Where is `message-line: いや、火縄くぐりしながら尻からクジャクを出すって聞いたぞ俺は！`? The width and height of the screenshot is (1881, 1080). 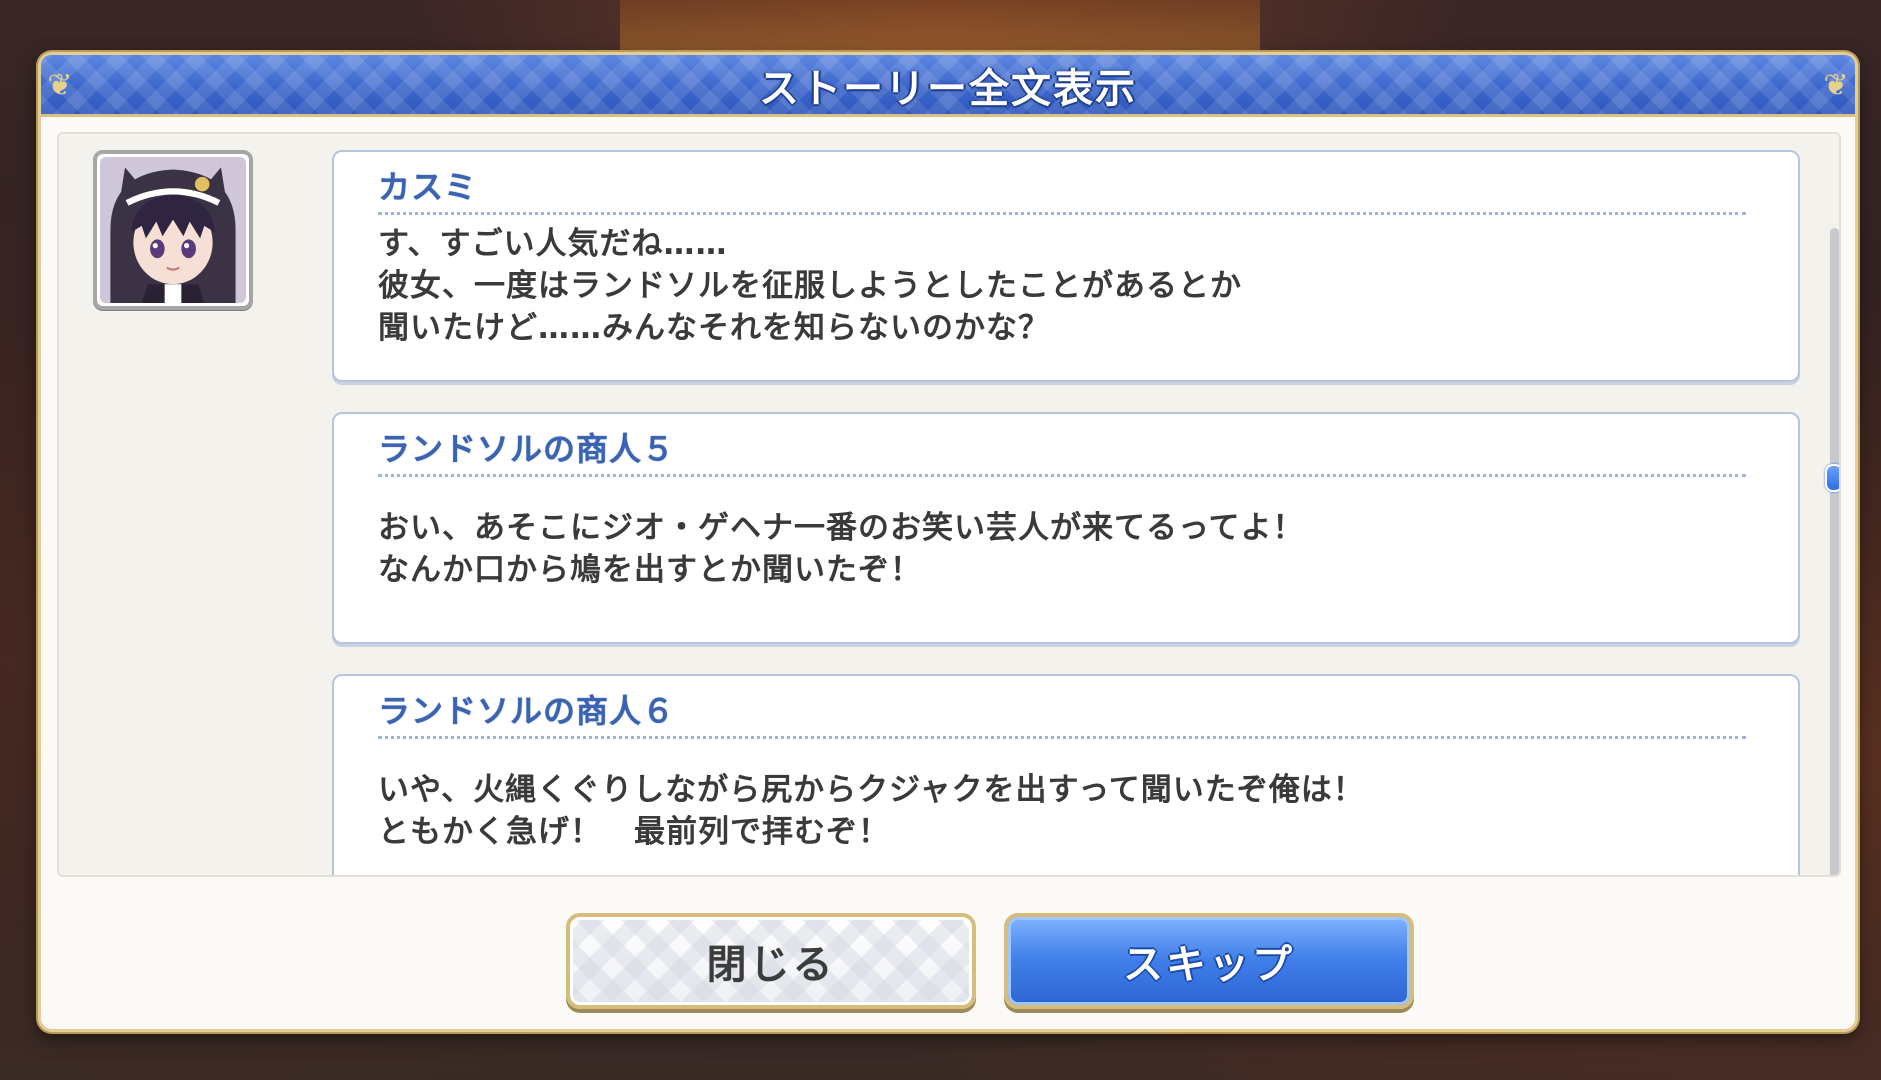 message-line: いや、火縄くぐりしながら尻からクジャクを出すって聞いたぞ俺は！ is located at coordinates (871, 790).